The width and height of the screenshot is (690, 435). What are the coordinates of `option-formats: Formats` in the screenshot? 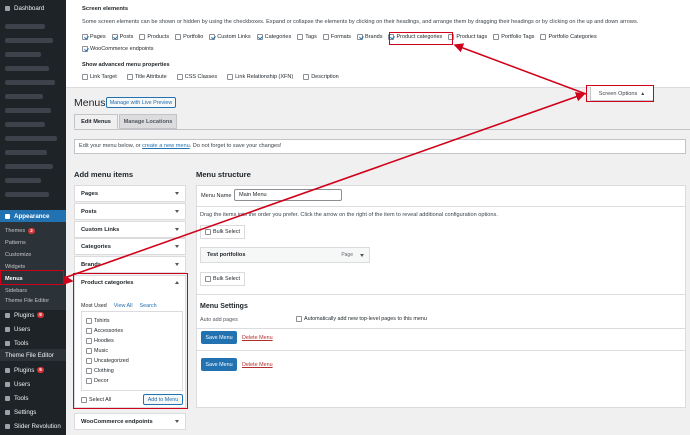 It's located at (336, 37).